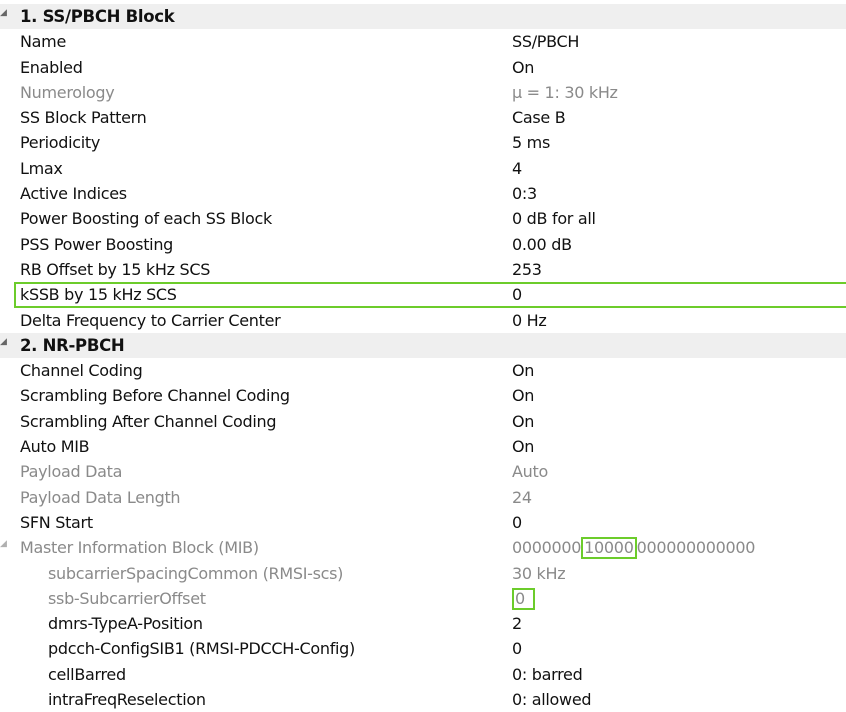  What do you see at coordinates (423, 598) in the screenshot?
I see `property-row-ssb-subcarrier-offset: ssb-SubcarrierOffset 0` at bounding box center [423, 598].